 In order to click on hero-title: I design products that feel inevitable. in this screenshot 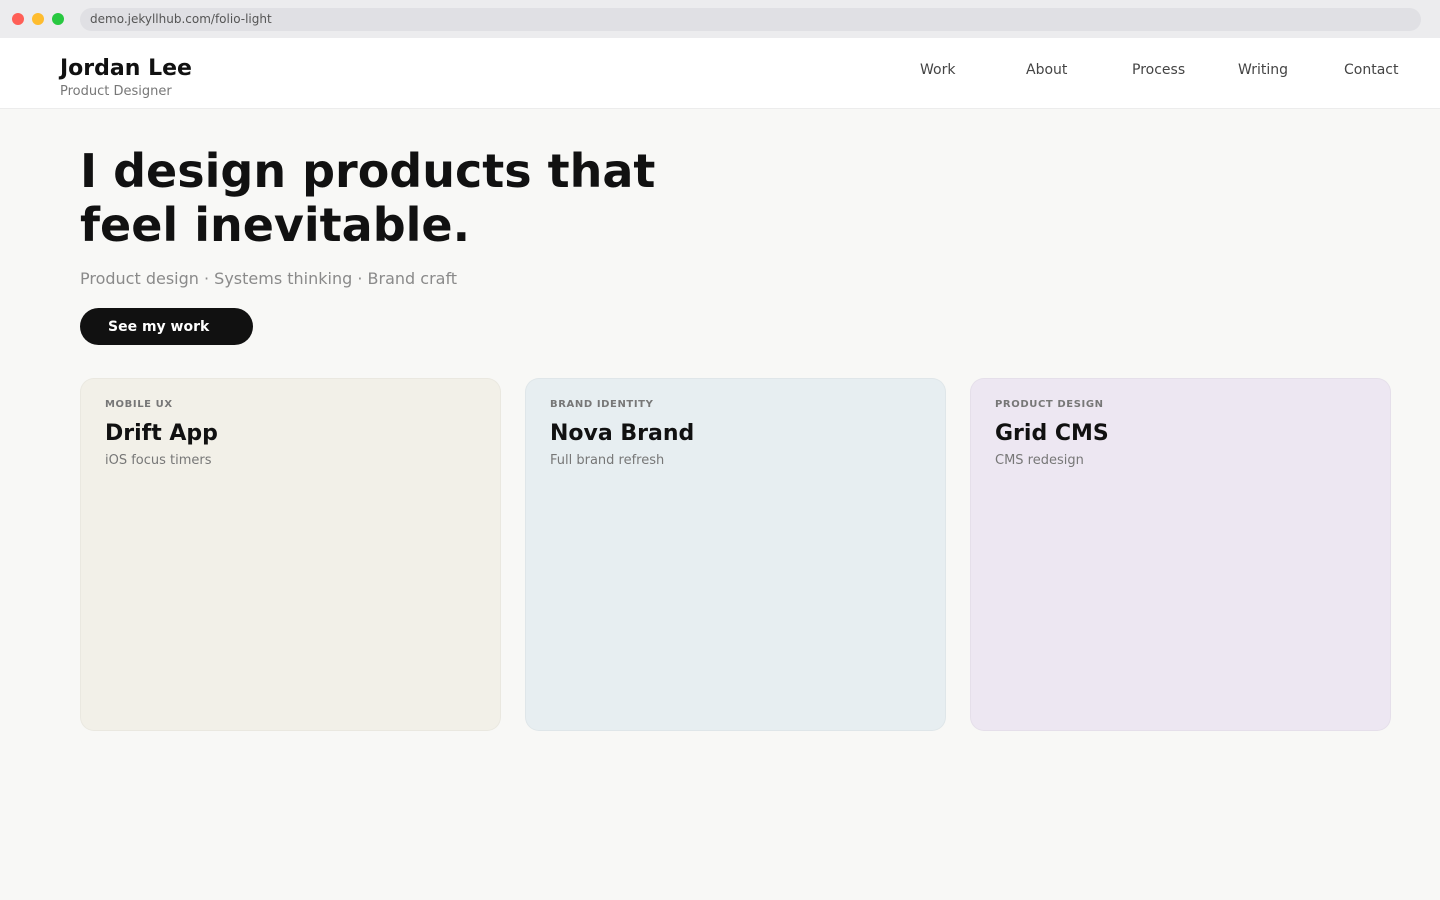, I will do `click(430, 198)`.